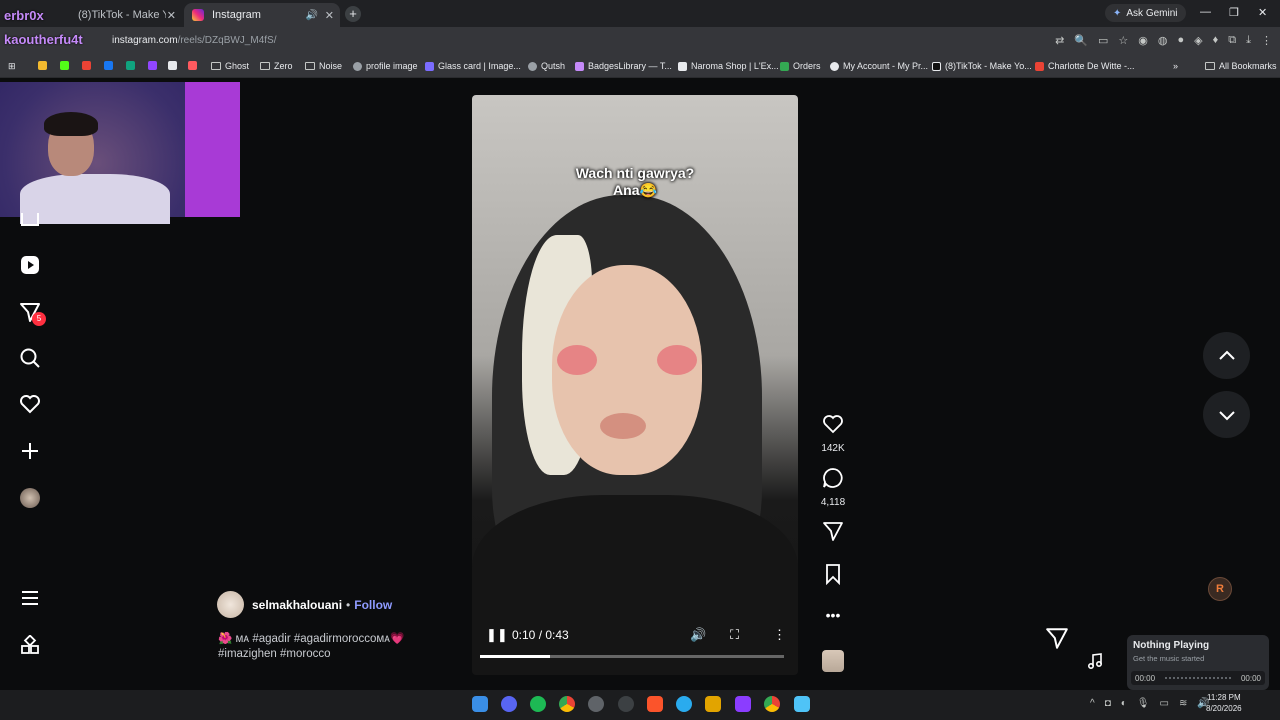 The width and height of the screenshot is (1280, 720). I want to click on volume-icon: 🔊, so click(698, 635).